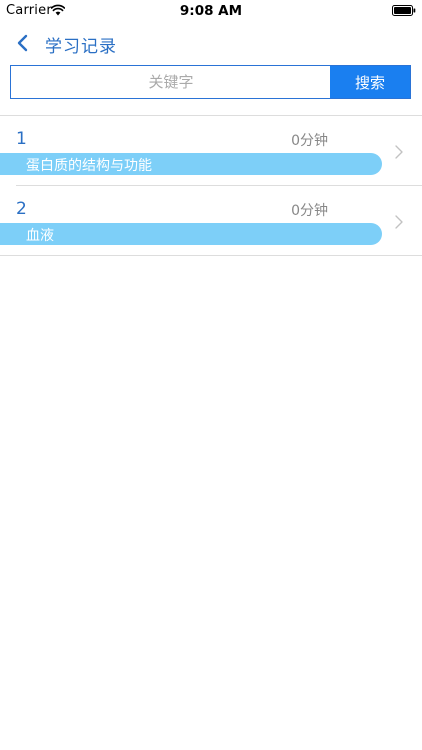 Image resolution: width=422 pixels, height=750 pixels. Describe the element at coordinates (191, 164) in the screenshot. I see `record-title-pill: 蛋白质的结构与功能` at that location.